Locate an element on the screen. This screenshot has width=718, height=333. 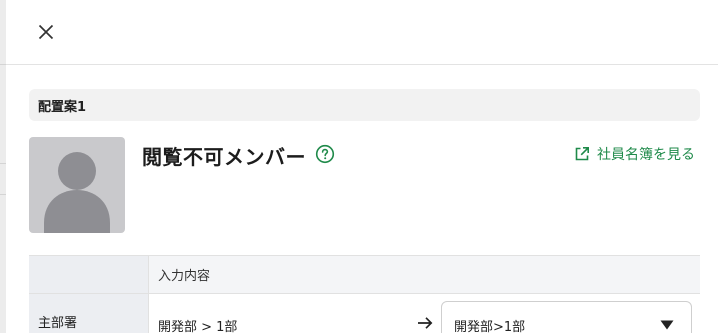
avatar is located at coordinates (77, 185).